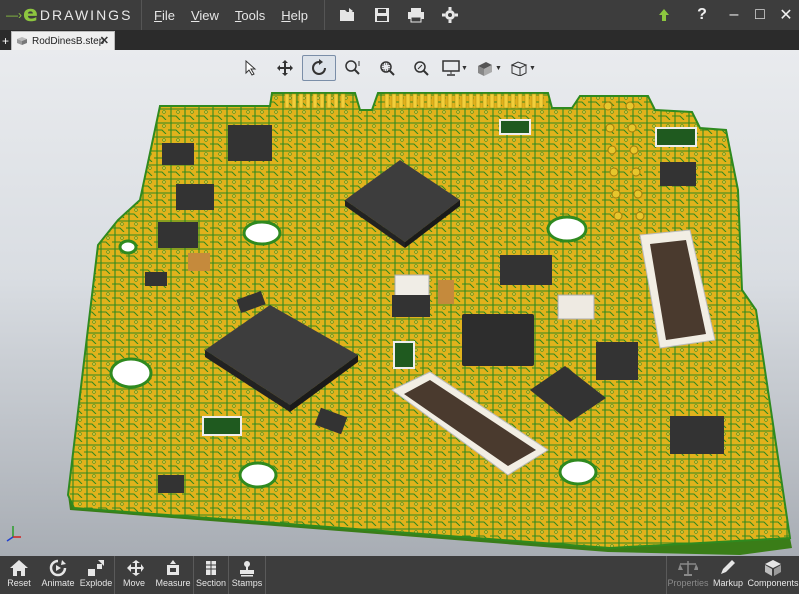  Describe the element at coordinates (247, 569) in the screenshot. I see `stamp-icon` at that location.